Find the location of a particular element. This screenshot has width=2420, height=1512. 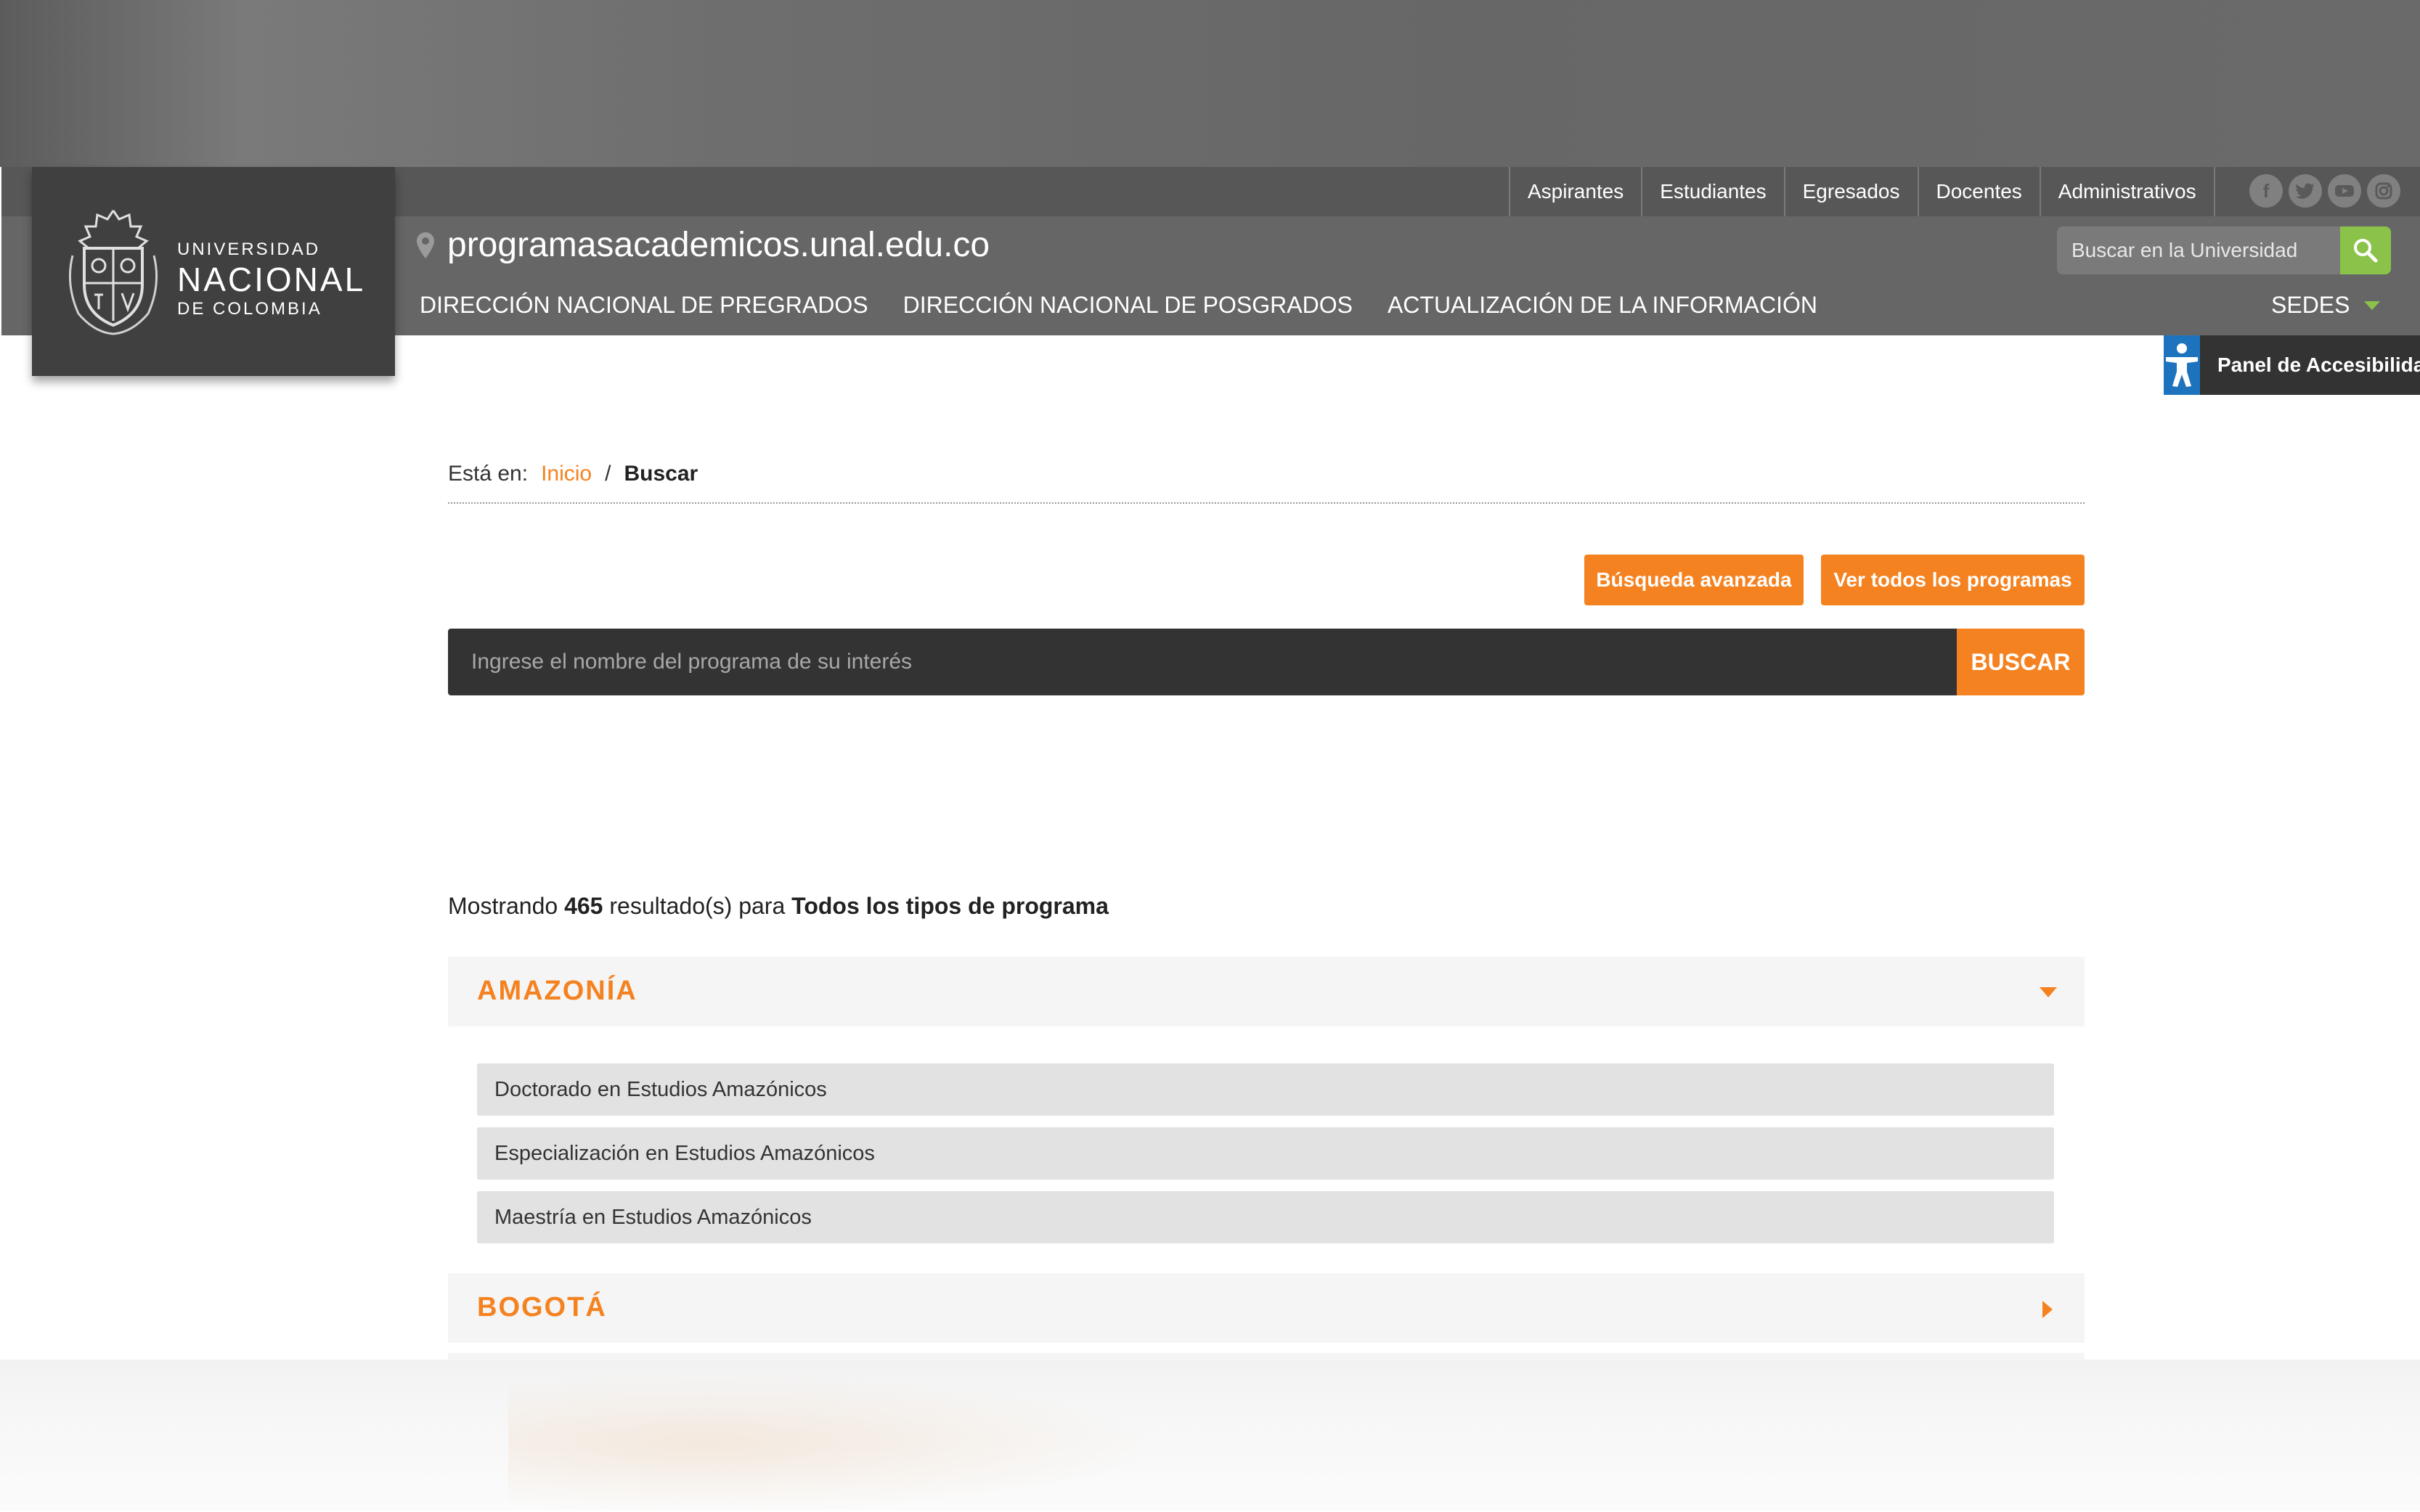

nav-pregrados: DIRECCIÓN NACIONAL DE PREGRADOS is located at coordinates (644, 305).